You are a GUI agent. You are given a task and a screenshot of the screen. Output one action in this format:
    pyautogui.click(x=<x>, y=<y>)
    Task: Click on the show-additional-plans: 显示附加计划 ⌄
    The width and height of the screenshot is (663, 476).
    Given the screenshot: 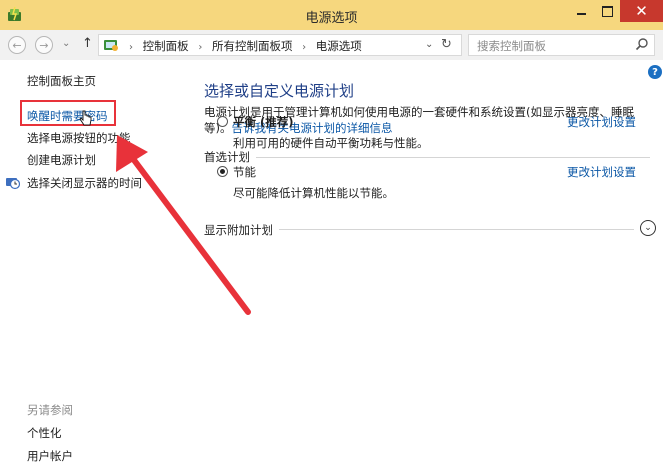 What is the action you would take?
    pyautogui.click(x=430, y=229)
    